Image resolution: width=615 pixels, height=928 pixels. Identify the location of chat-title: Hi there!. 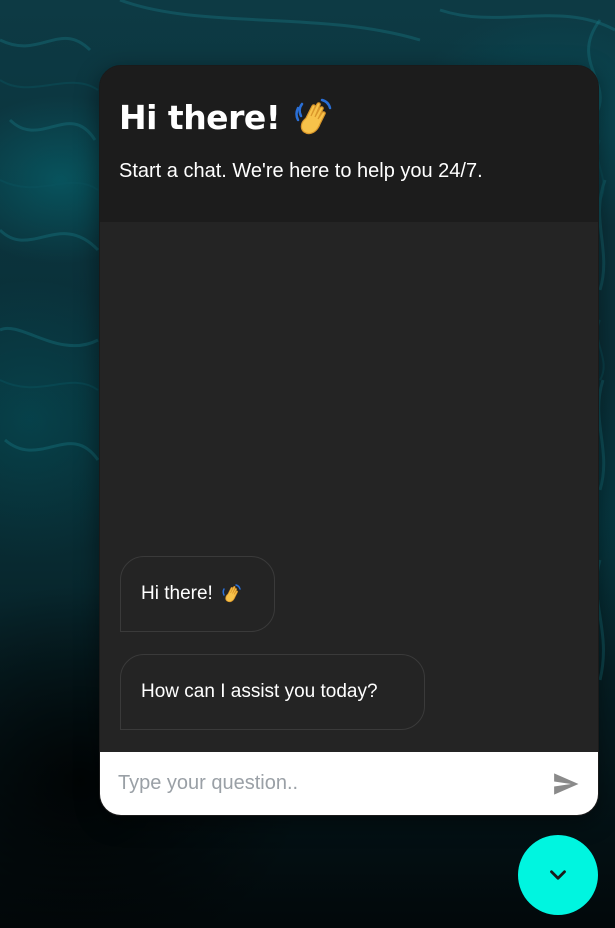
(349, 118).